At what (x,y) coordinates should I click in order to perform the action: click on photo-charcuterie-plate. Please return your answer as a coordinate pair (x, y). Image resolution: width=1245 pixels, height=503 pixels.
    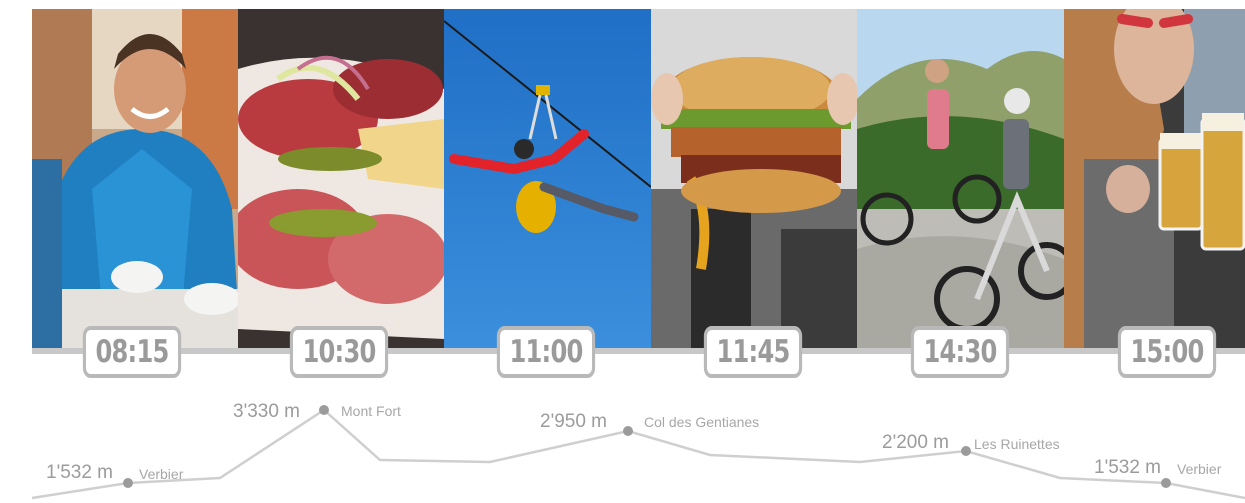
    Looking at the image, I should click on (341, 179).